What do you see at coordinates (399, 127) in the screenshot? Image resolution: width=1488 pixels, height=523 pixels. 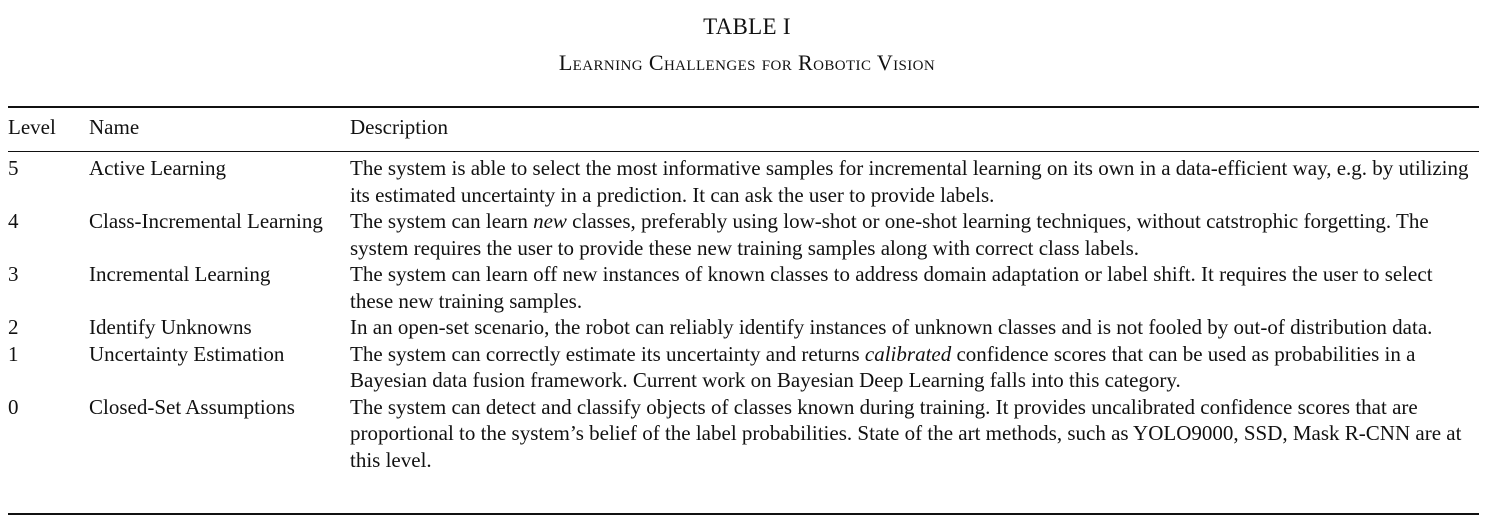 I see `header-description: Description` at bounding box center [399, 127].